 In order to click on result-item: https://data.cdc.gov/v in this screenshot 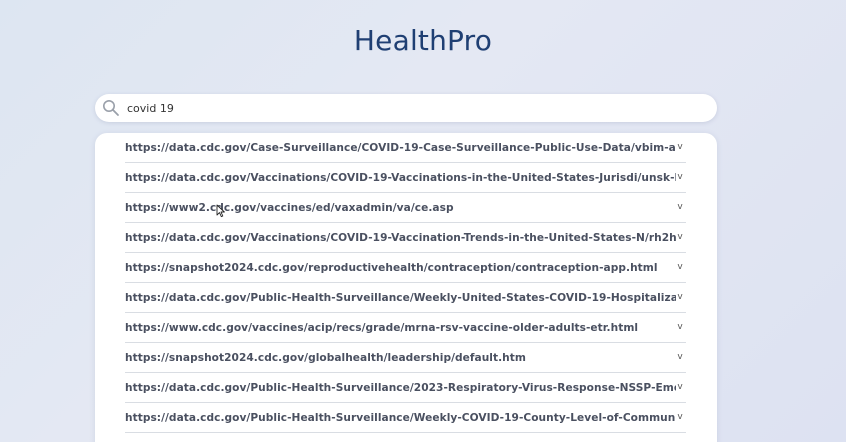, I will do `click(405, 437)`.